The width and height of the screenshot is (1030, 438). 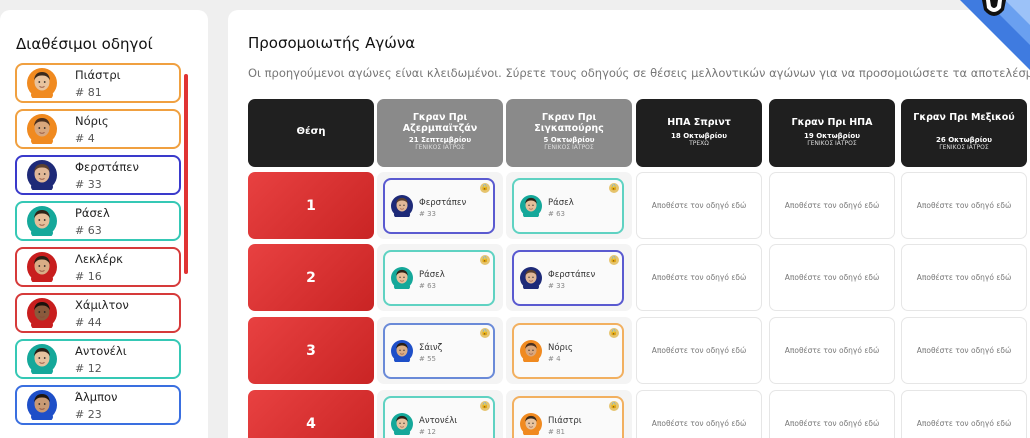 What do you see at coordinates (311, 414) in the screenshot?
I see `position-cell: 4` at bounding box center [311, 414].